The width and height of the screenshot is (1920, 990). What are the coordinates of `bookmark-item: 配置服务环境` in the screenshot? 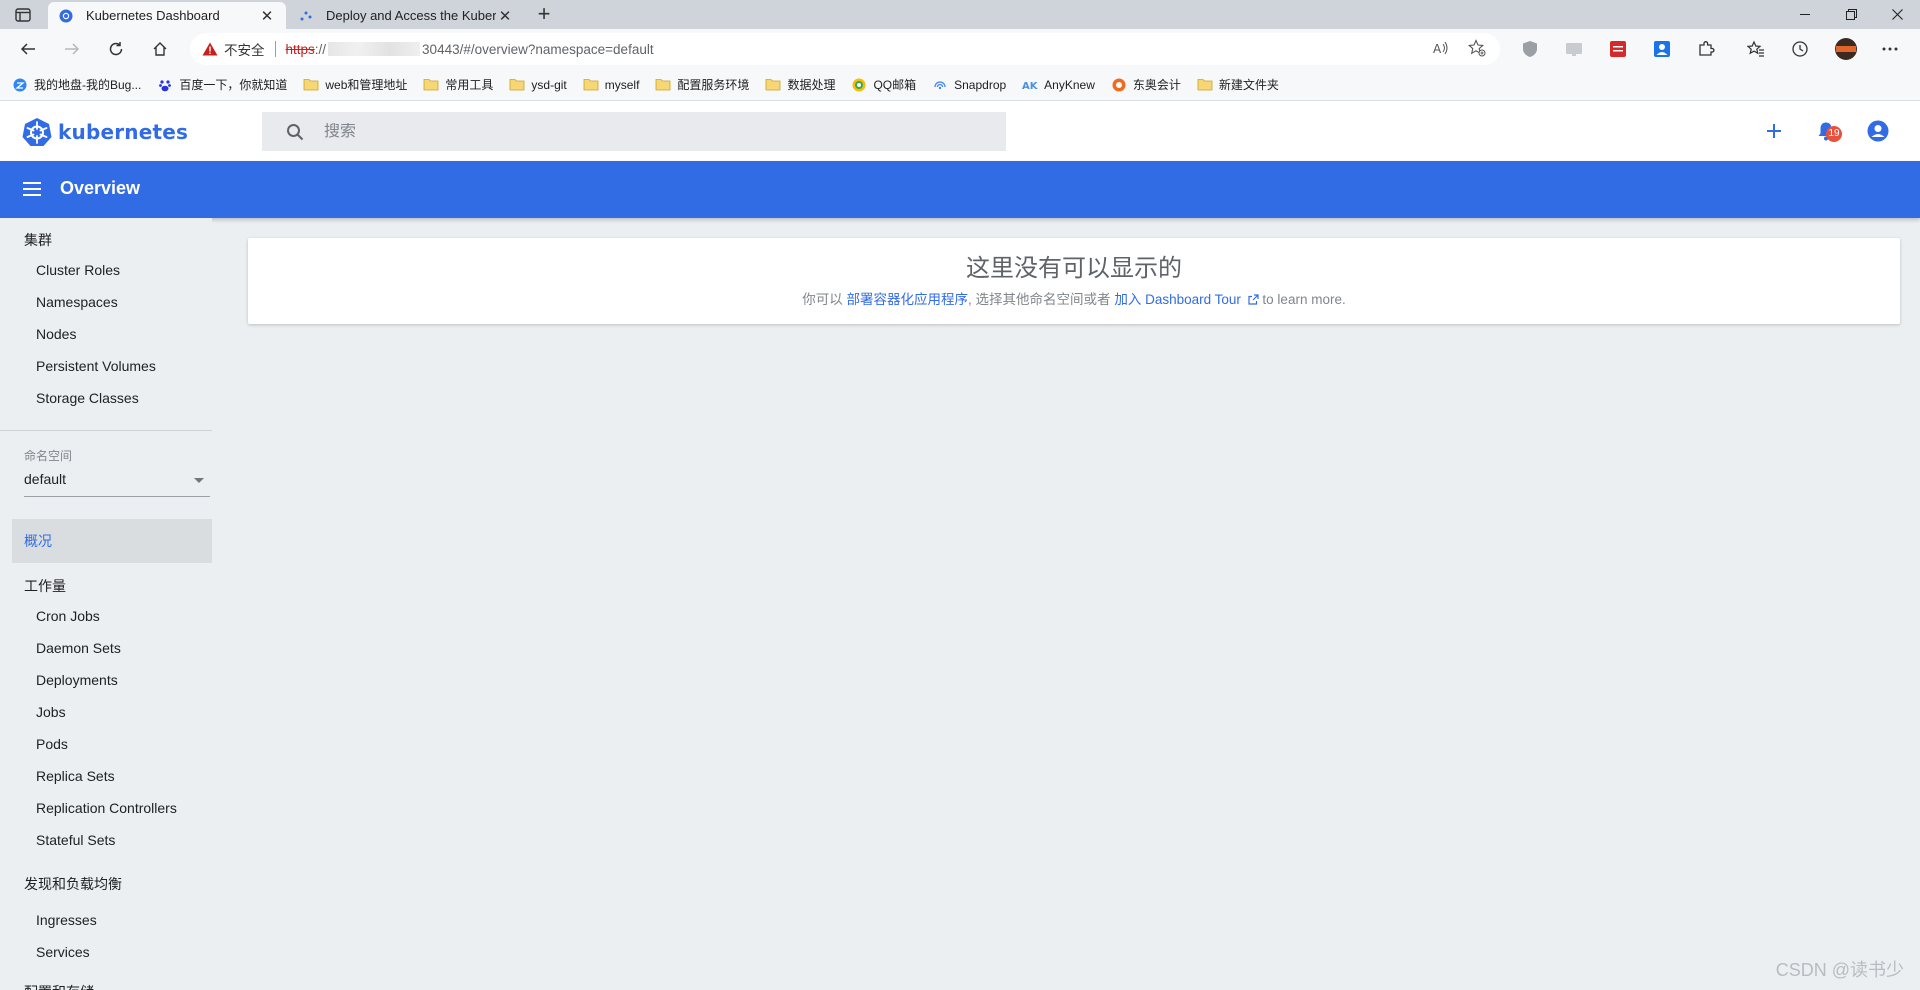 It's located at (702, 84).